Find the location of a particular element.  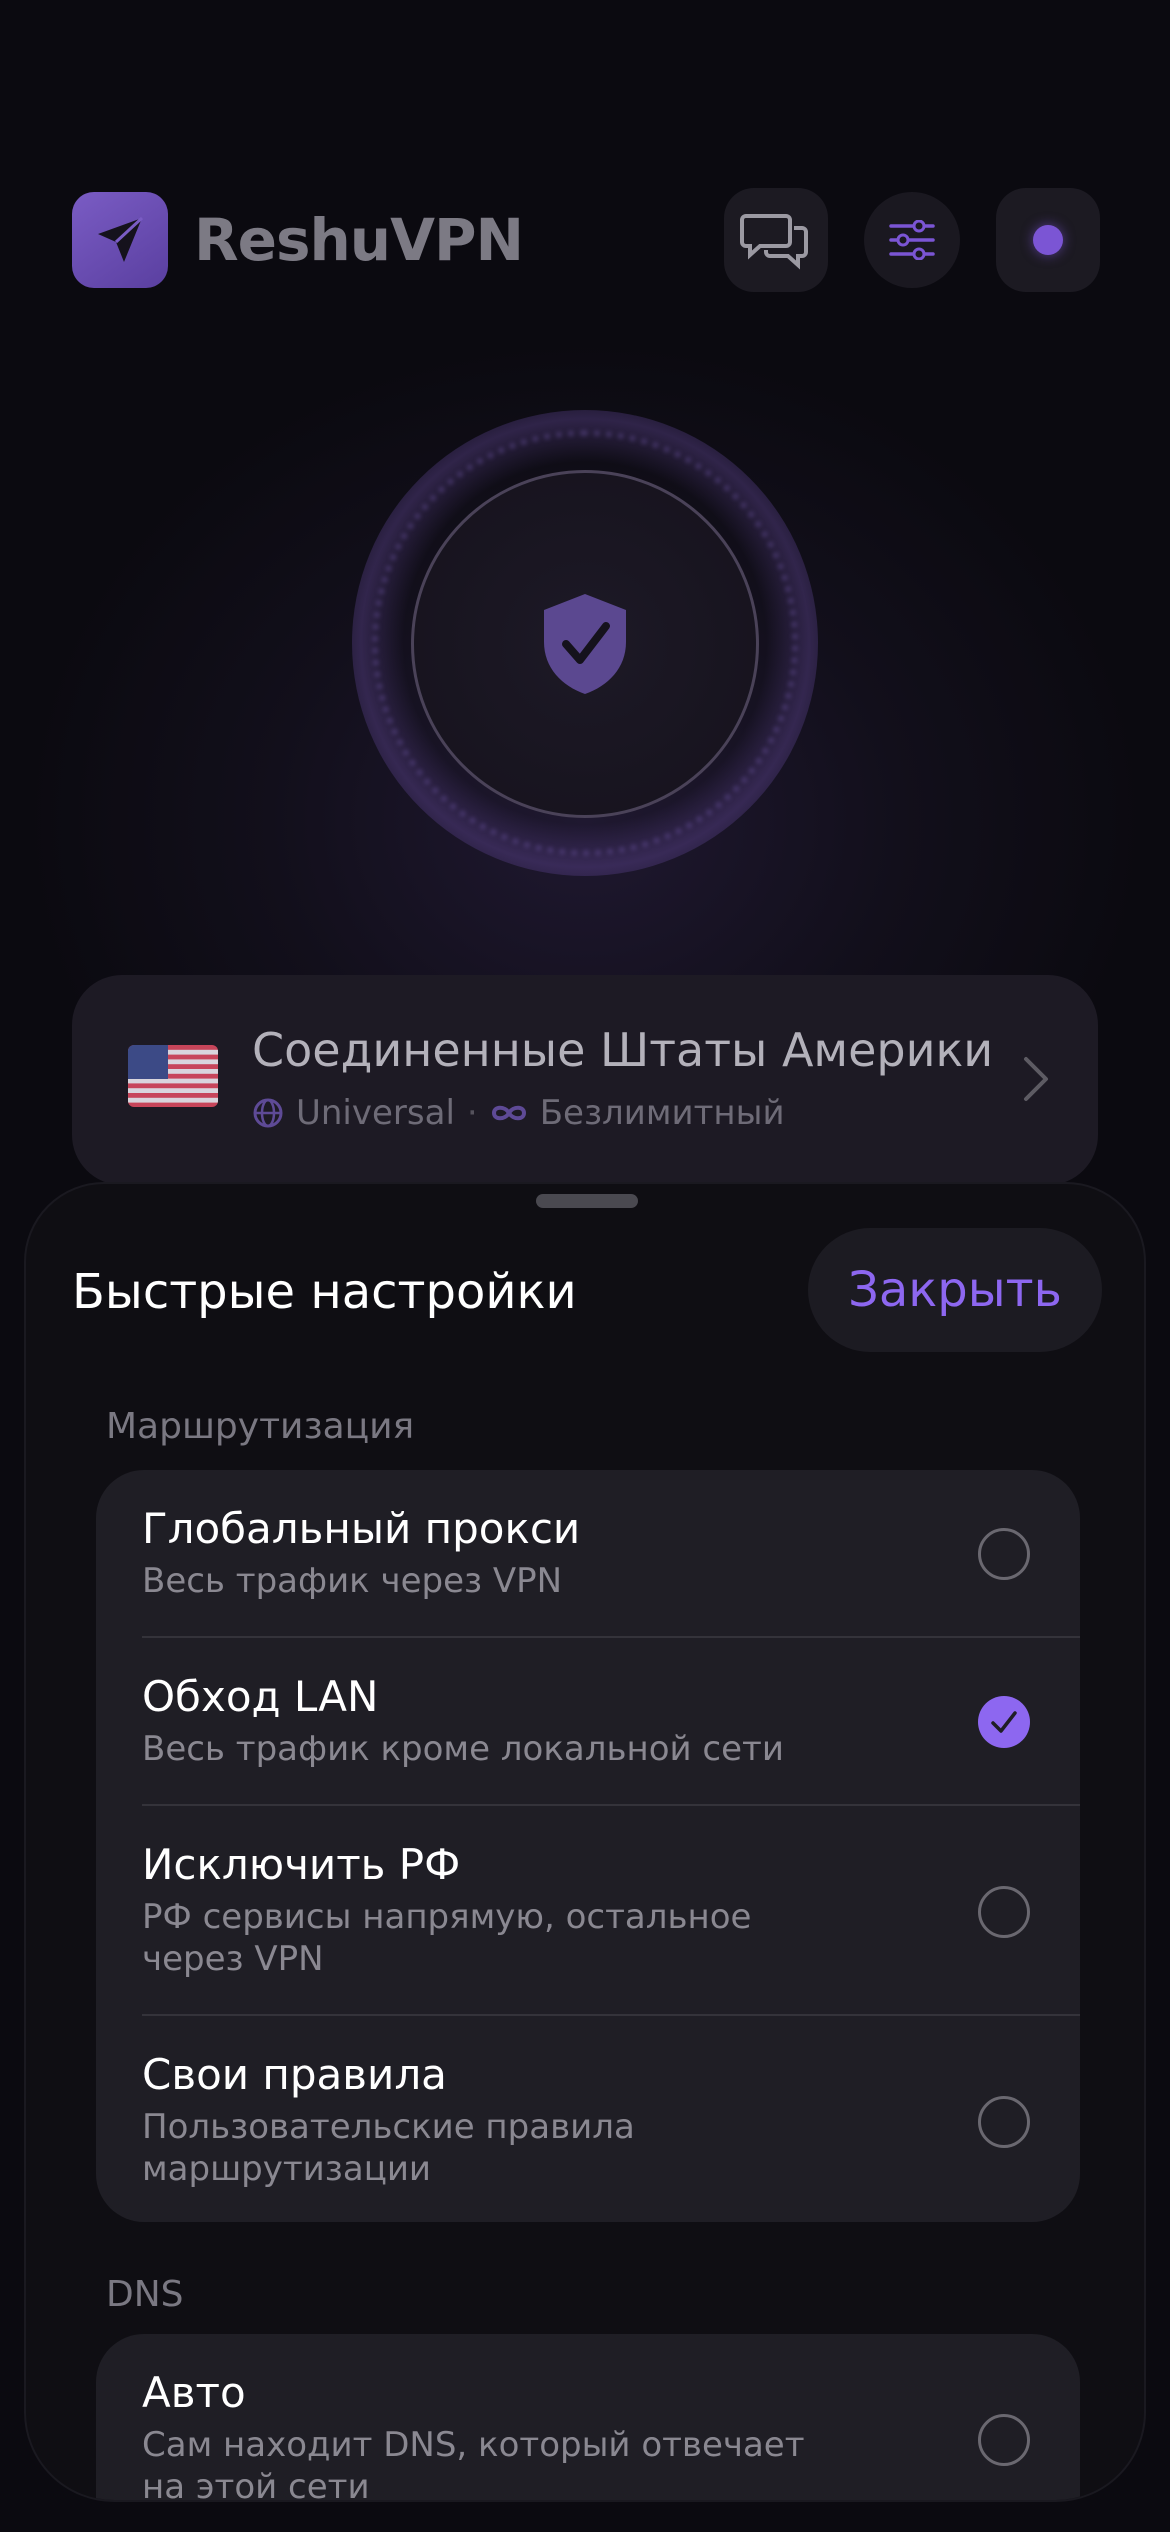

option-subtitle: Весь трафик через VPN is located at coordinates (352, 1581).